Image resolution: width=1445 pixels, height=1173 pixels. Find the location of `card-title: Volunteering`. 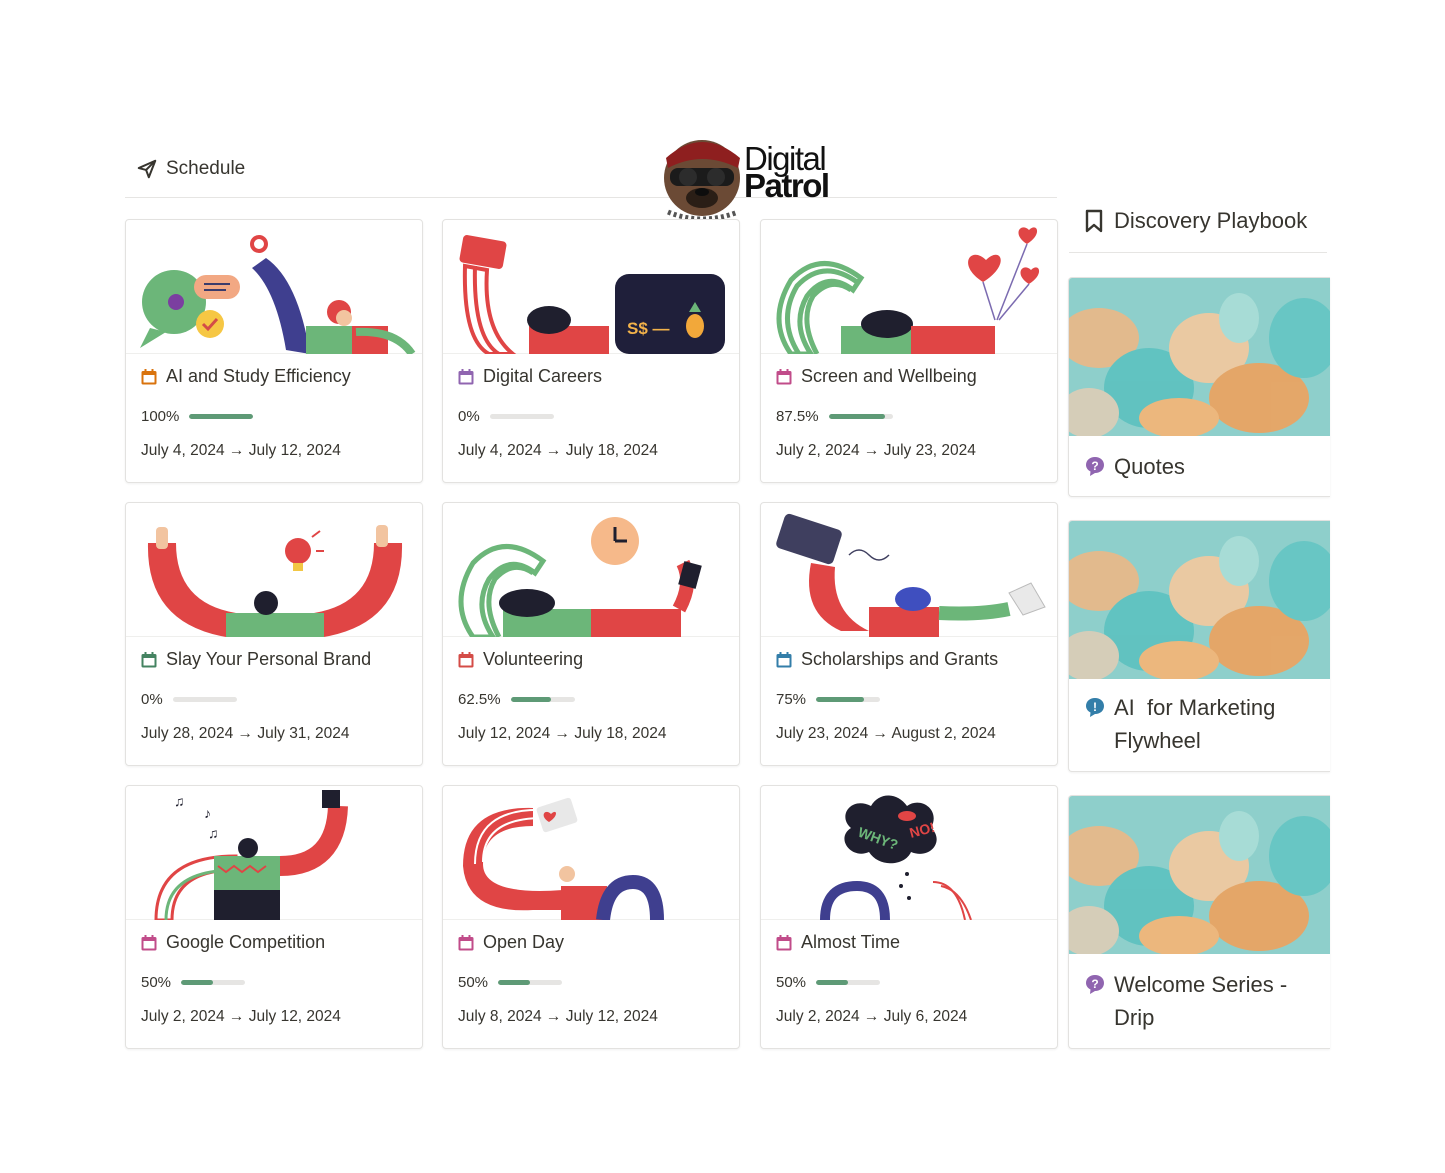

card-title: Volunteering is located at coordinates (533, 659).